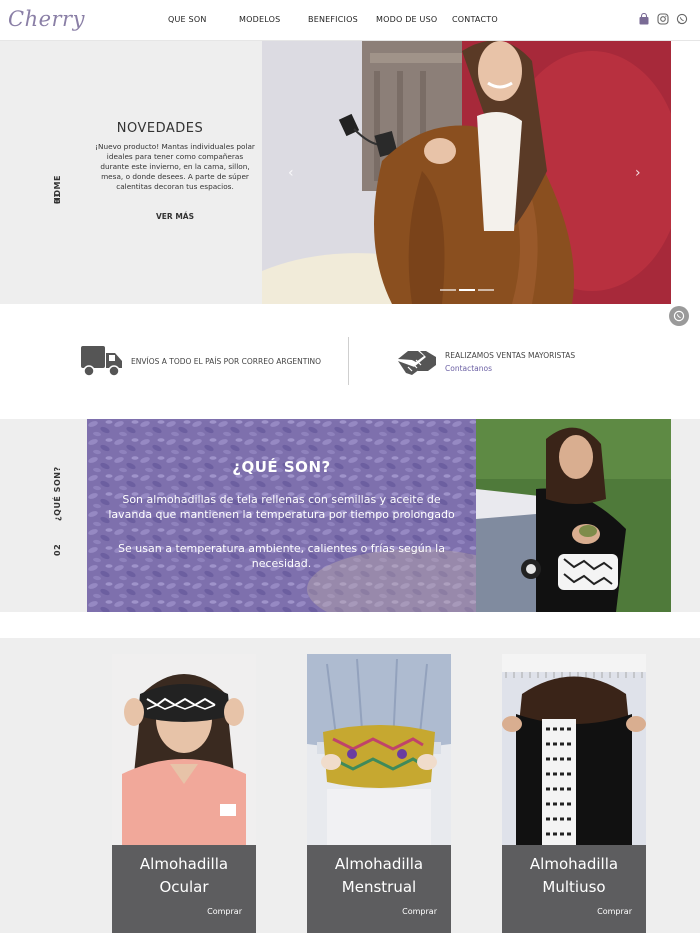 The image size is (700, 933). What do you see at coordinates (259, 19) in the screenshot?
I see `nav-modelos: MODELOS` at bounding box center [259, 19].